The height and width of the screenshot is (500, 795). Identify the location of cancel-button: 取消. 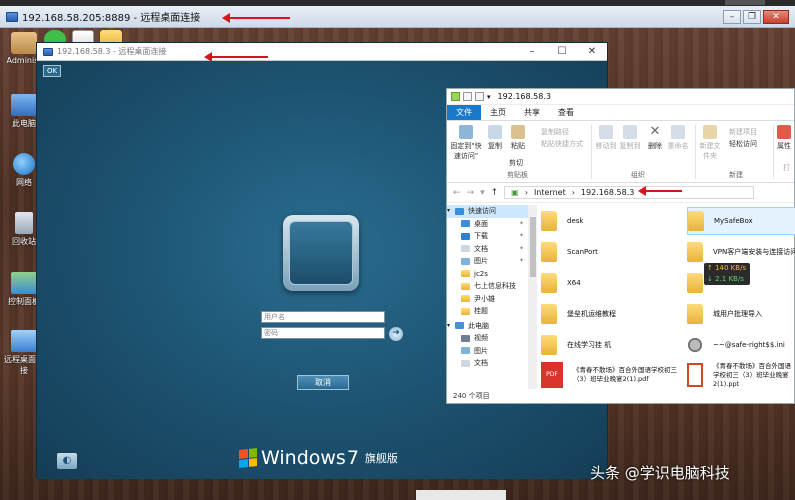
(323, 382).